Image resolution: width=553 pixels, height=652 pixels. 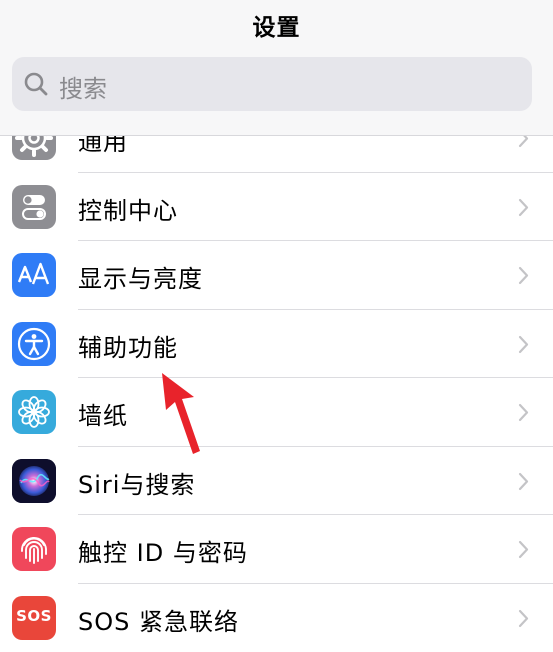 I want to click on toggles-icon, so click(x=34, y=207).